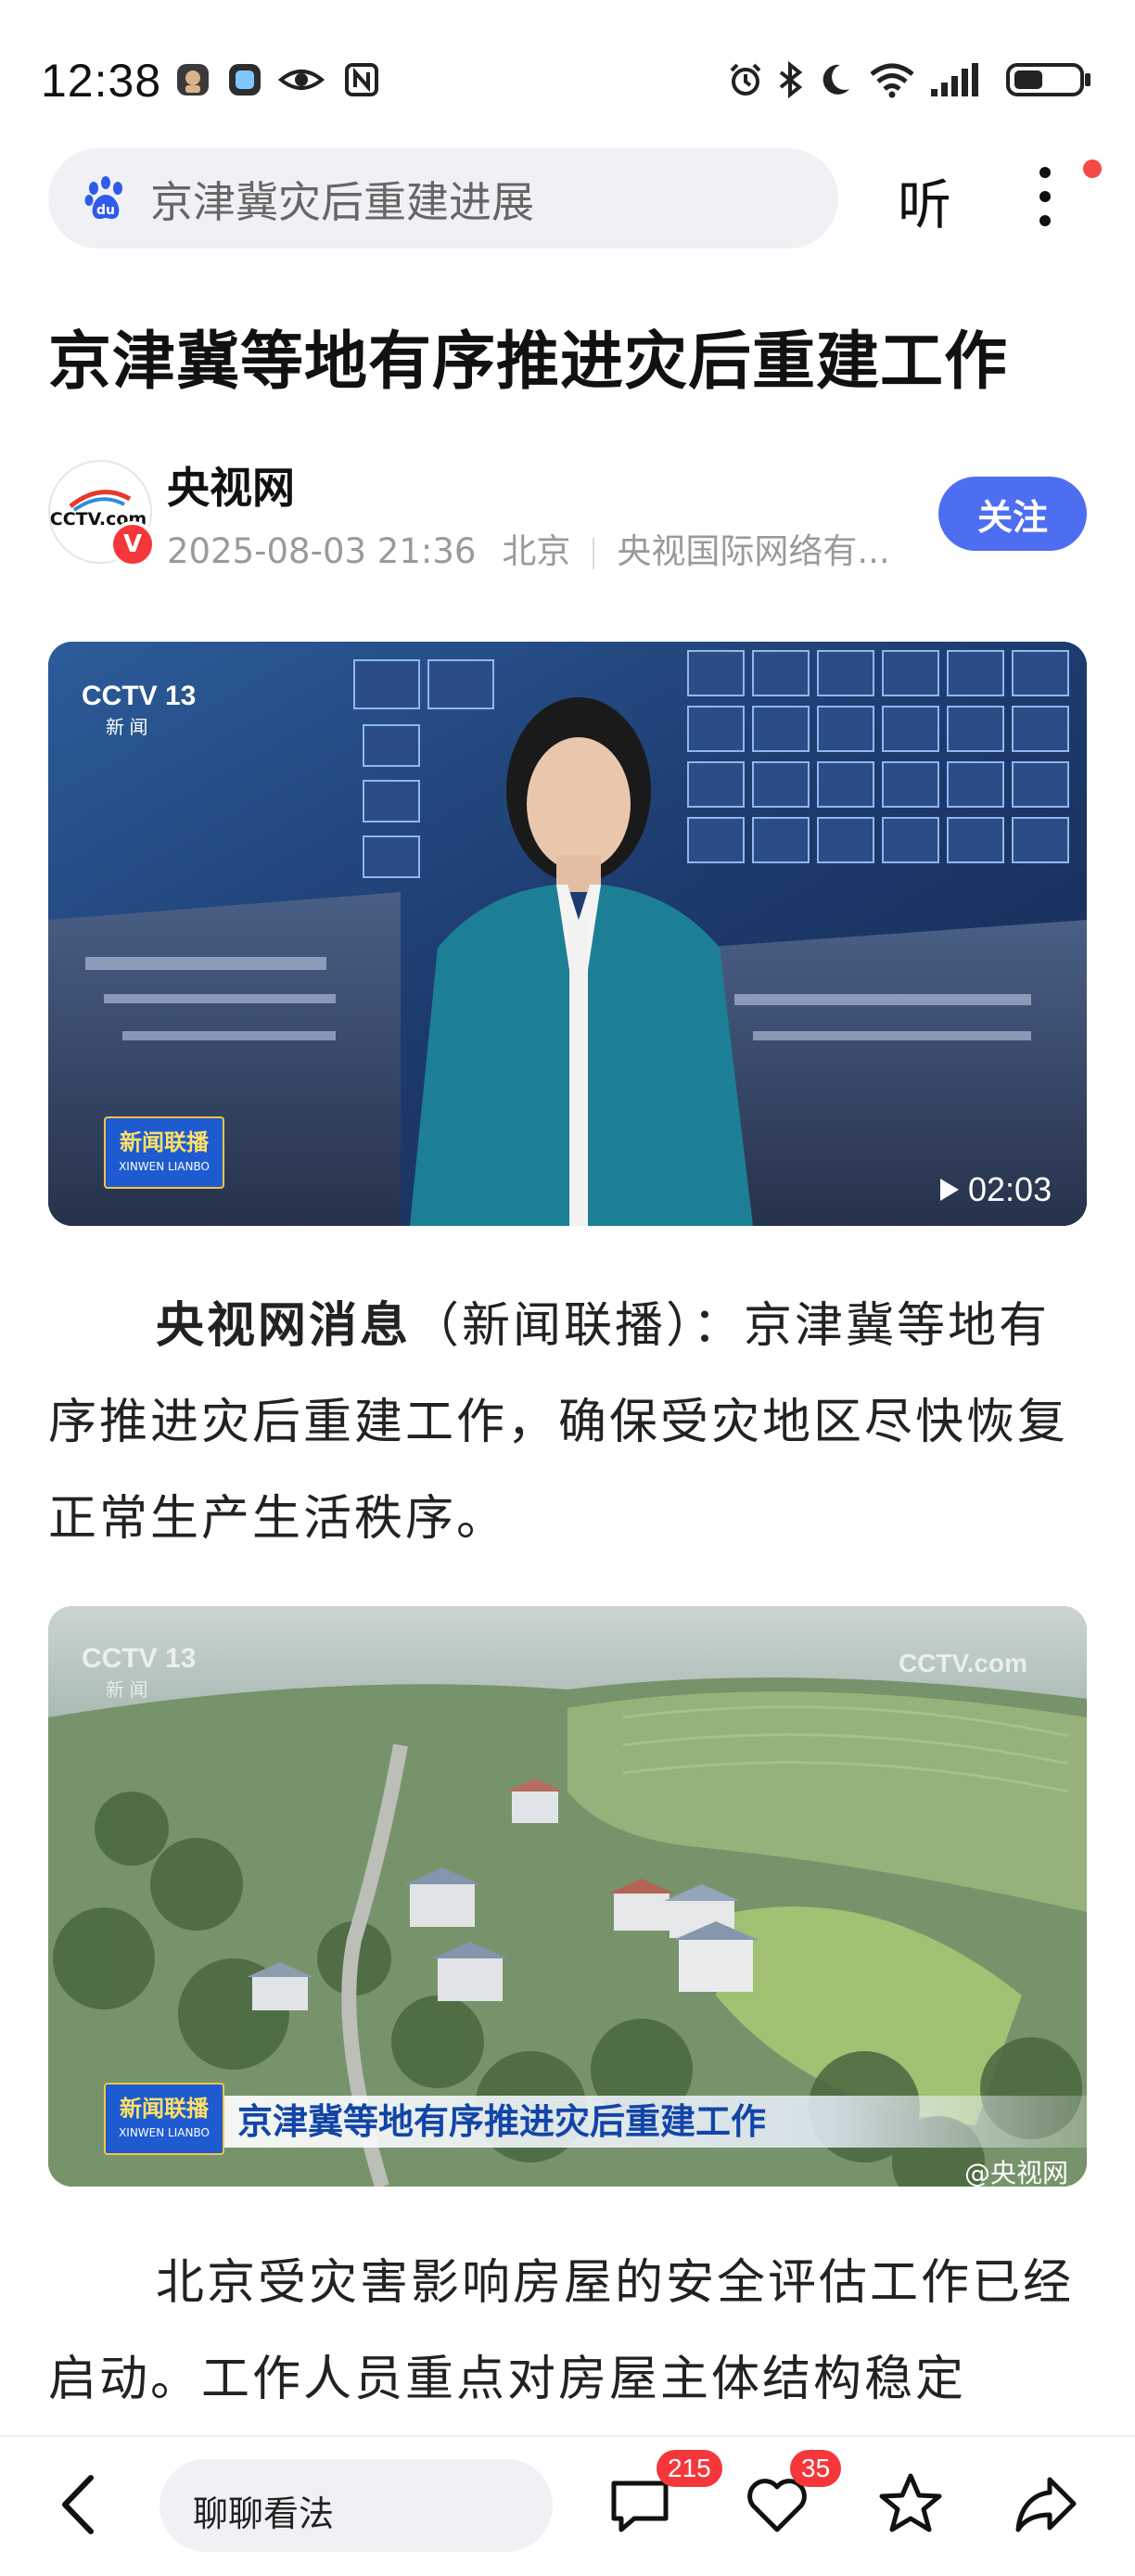 This screenshot has width=1135, height=2576. Describe the element at coordinates (322, 551) in the screenshot. I see `publish-datetime: 2025-08-03 21:36` at that location.